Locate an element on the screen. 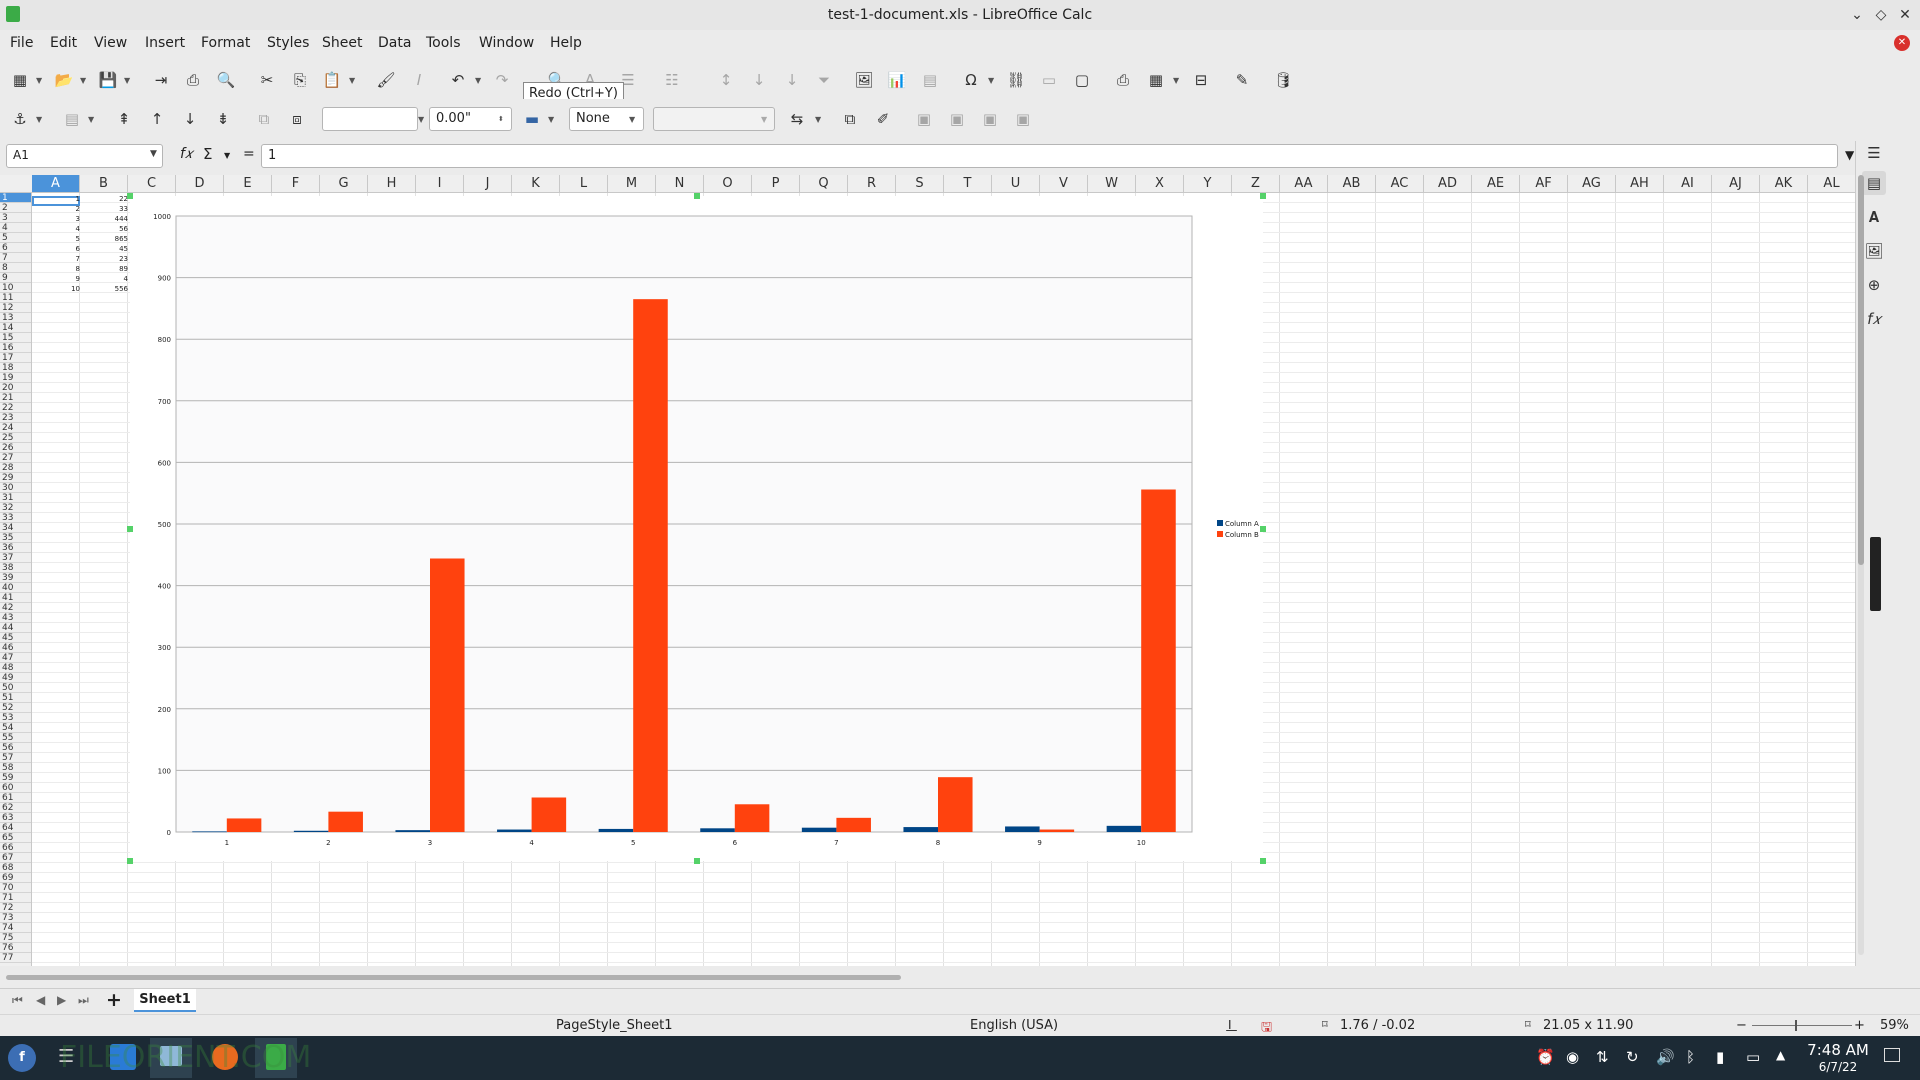 This screenshot has width=1920, height=1080. chart-handle-tr is located at coordinates (1263, 196).